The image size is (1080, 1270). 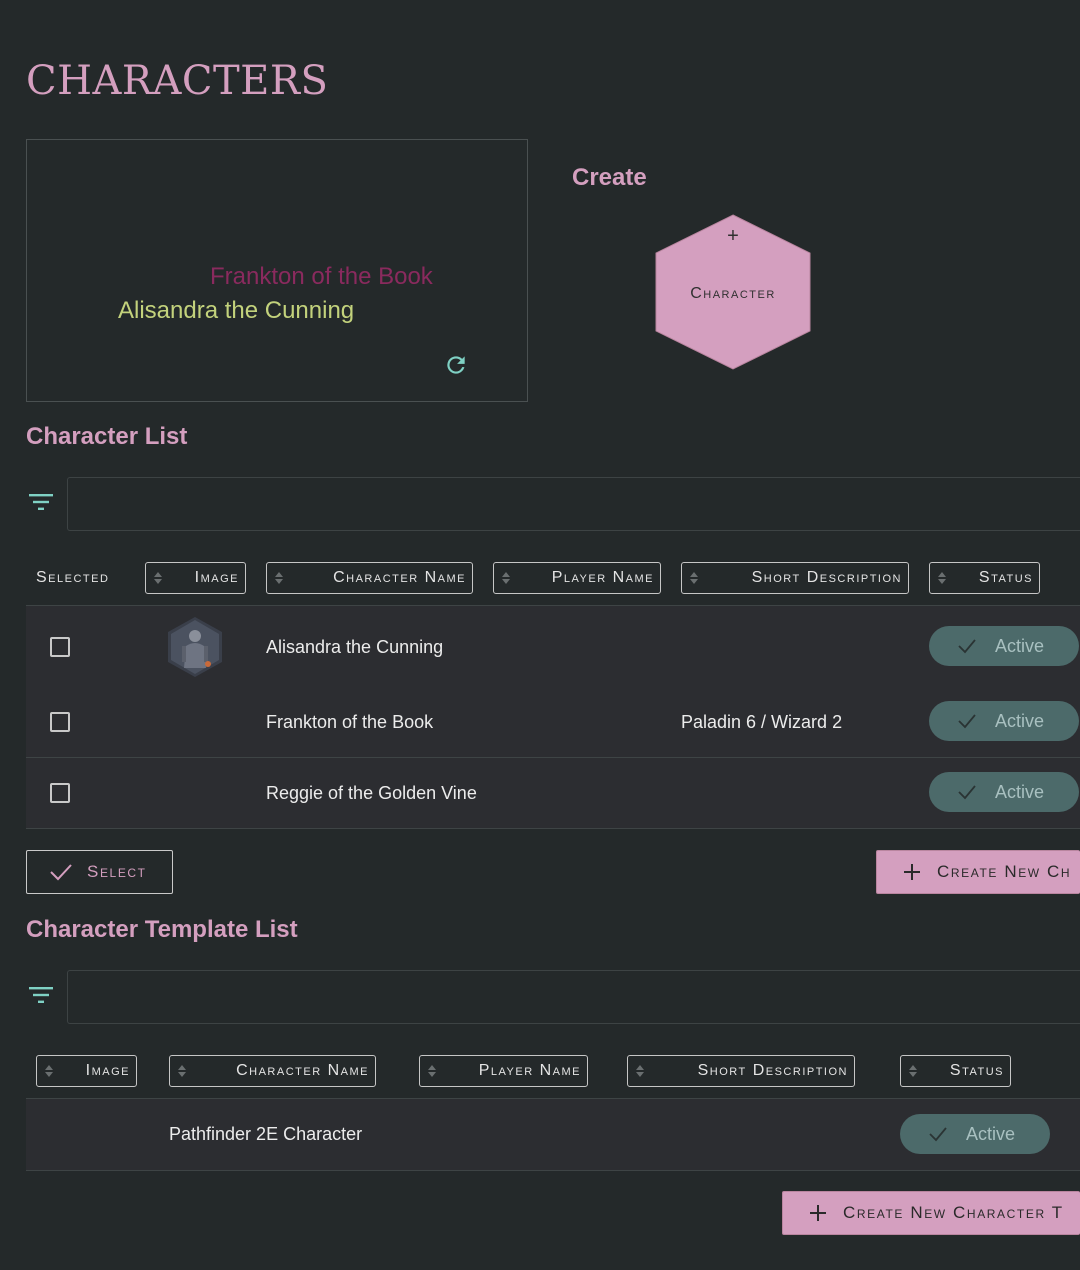 I want to click on column-player-name-sort: Player Name, so click(x=577, y=578).